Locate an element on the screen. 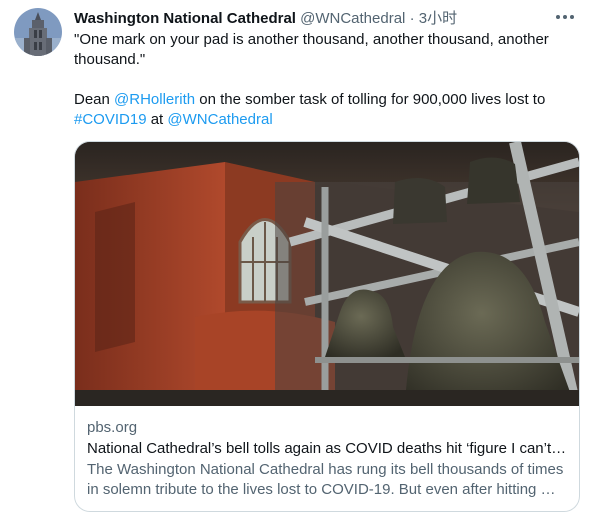 Image resolution: width=594 pixels, height=521 pixels. more-horizontal-icon is located at coordinates (565, 17).